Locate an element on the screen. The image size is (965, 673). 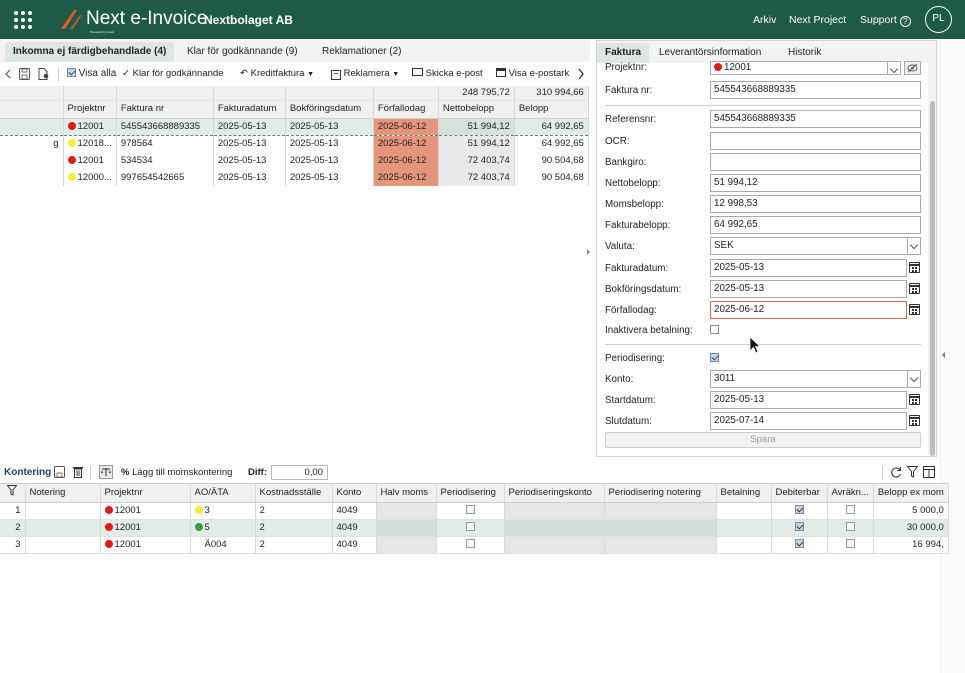
column-header-ao-ata: AO/ÄTA is located at coordinates (223, 493).